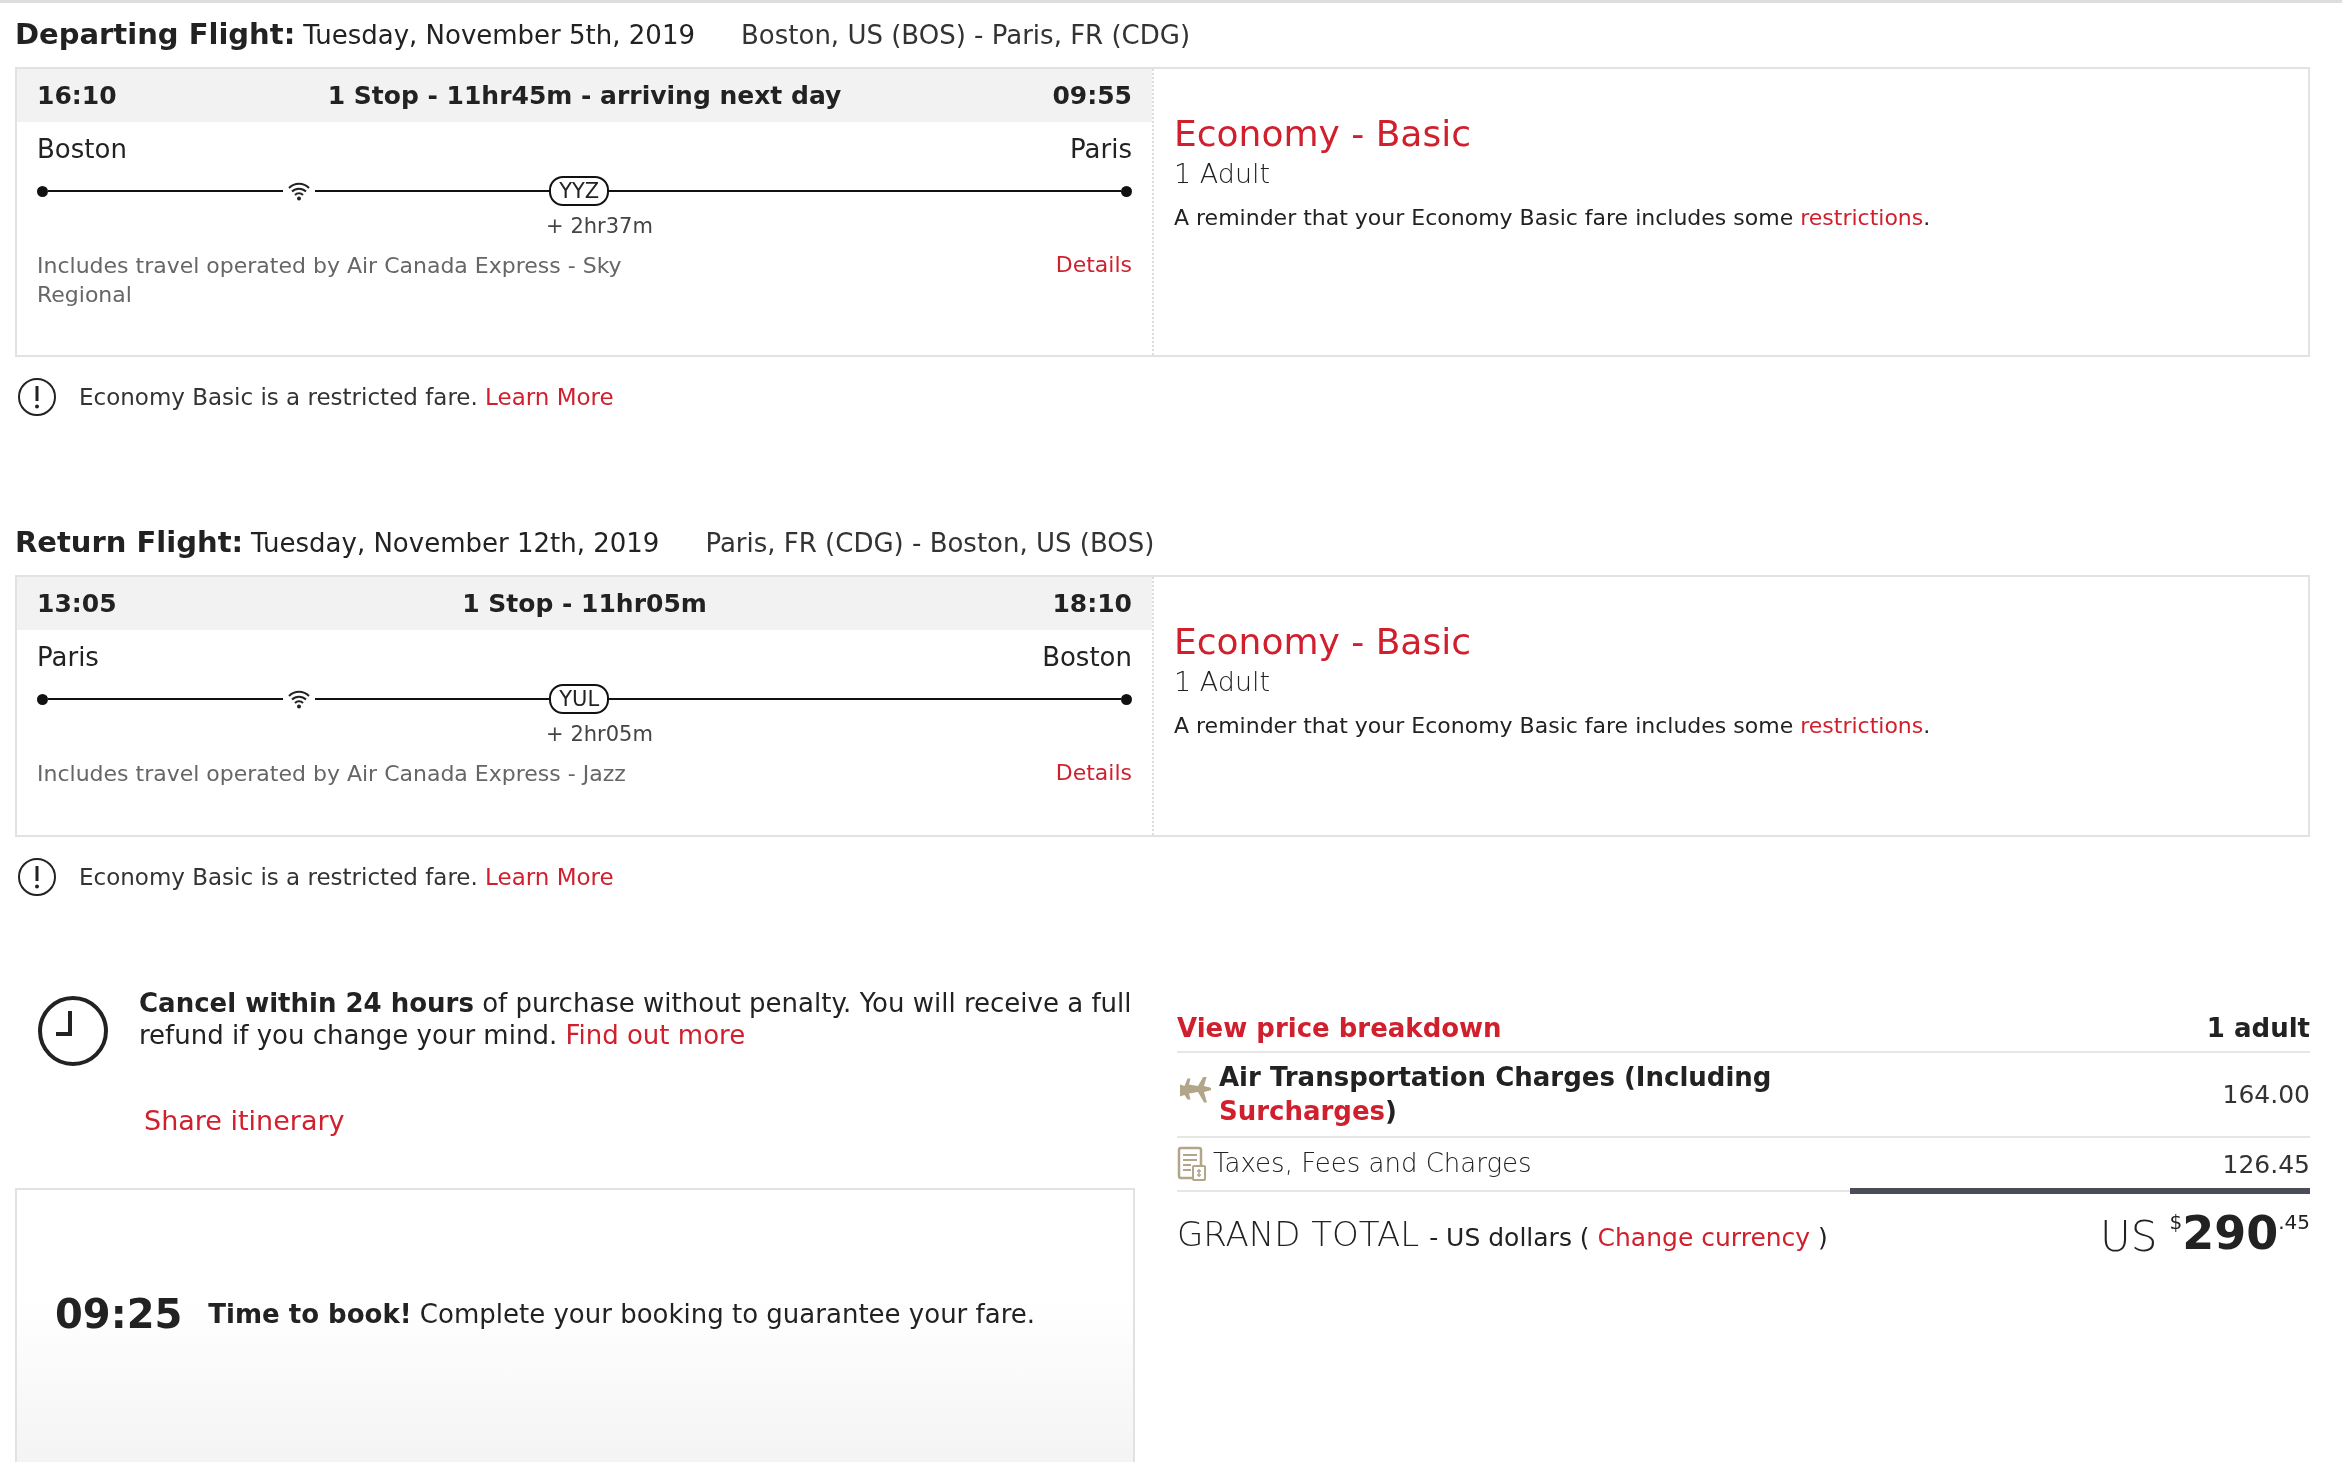 The width and height of the screenshot is (2342, 1462). Describe the element at coordinates (579, 699) in the screenshot. I see `stop-code: YUL` at that location.